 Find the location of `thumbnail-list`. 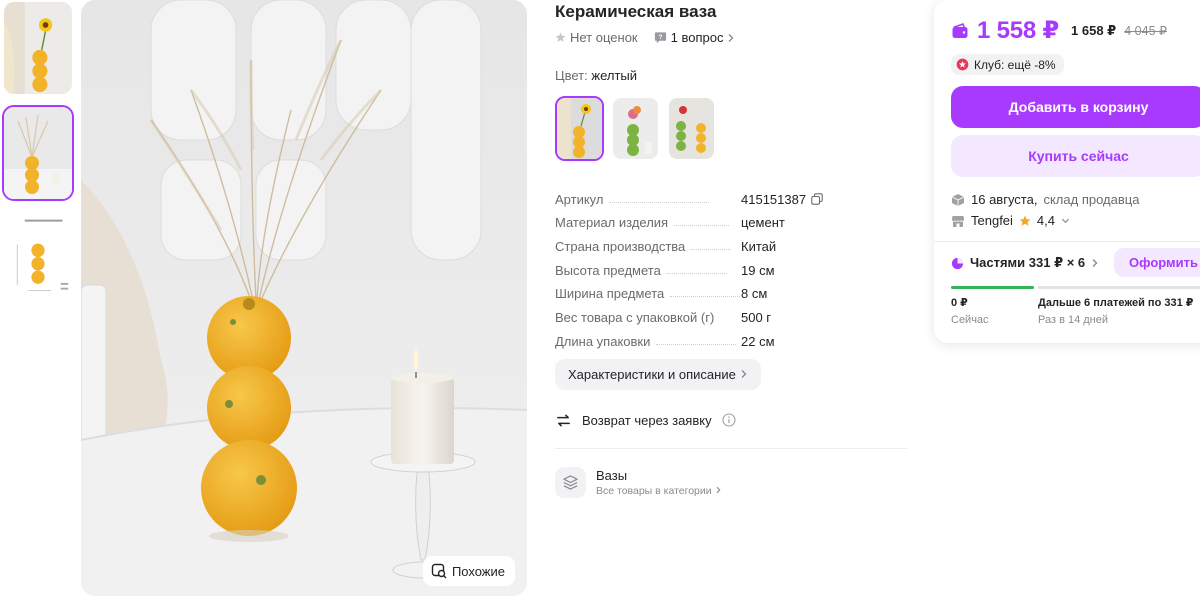

thumbnail-list is located at coordinates (39, 157).